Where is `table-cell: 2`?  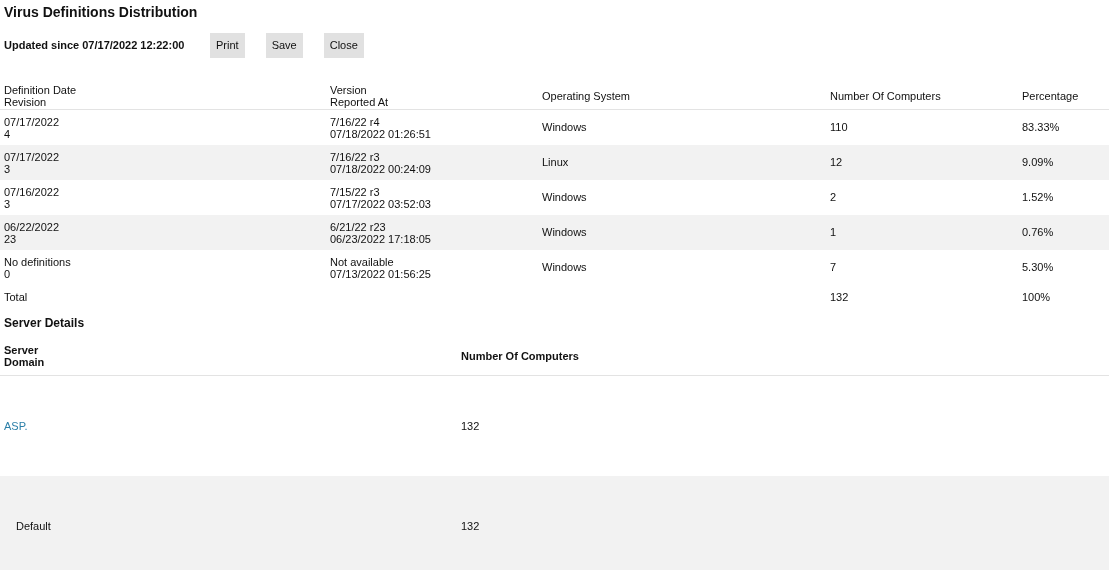
table-cell: 2 is located at coordinates (833, 197).